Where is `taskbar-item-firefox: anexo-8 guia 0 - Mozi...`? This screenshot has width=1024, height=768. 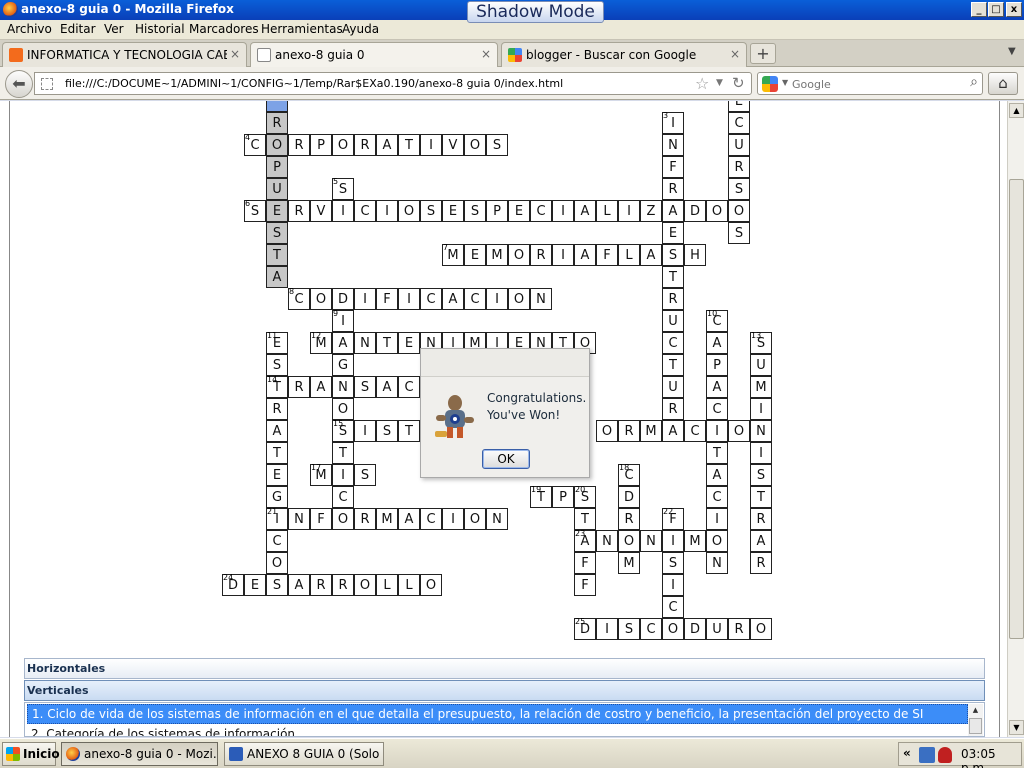 taskbar-item-firefox: anexo-8 guia 0 - Mozi... is located at coordinates (139, 754).